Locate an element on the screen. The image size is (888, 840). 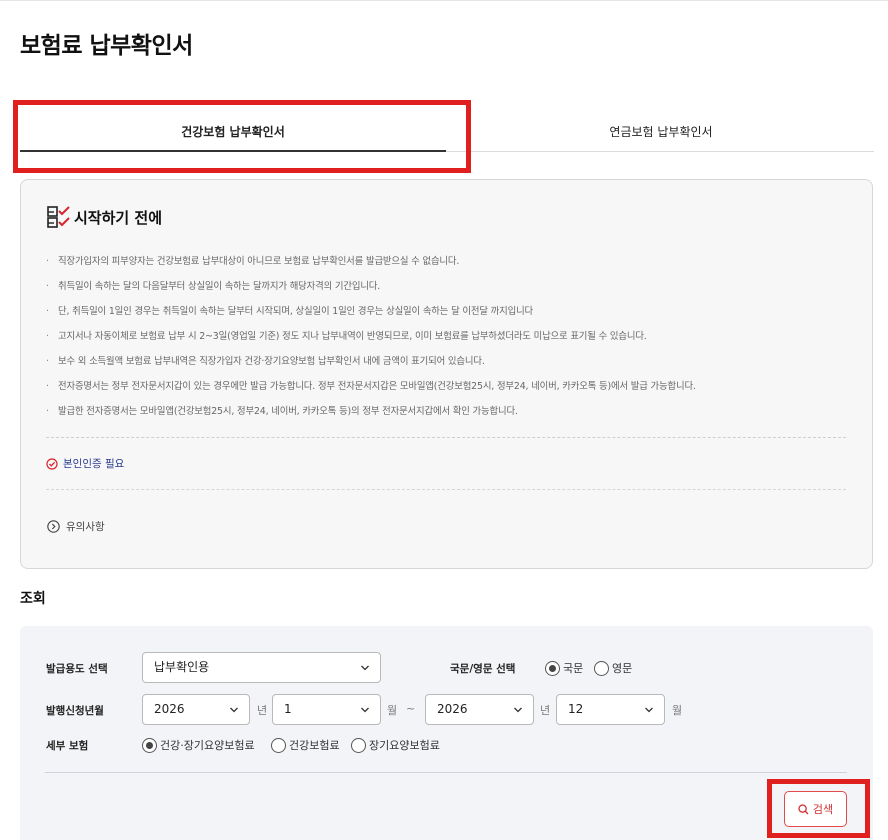
to-month-select: 12 is located at coordinates (610, 709).